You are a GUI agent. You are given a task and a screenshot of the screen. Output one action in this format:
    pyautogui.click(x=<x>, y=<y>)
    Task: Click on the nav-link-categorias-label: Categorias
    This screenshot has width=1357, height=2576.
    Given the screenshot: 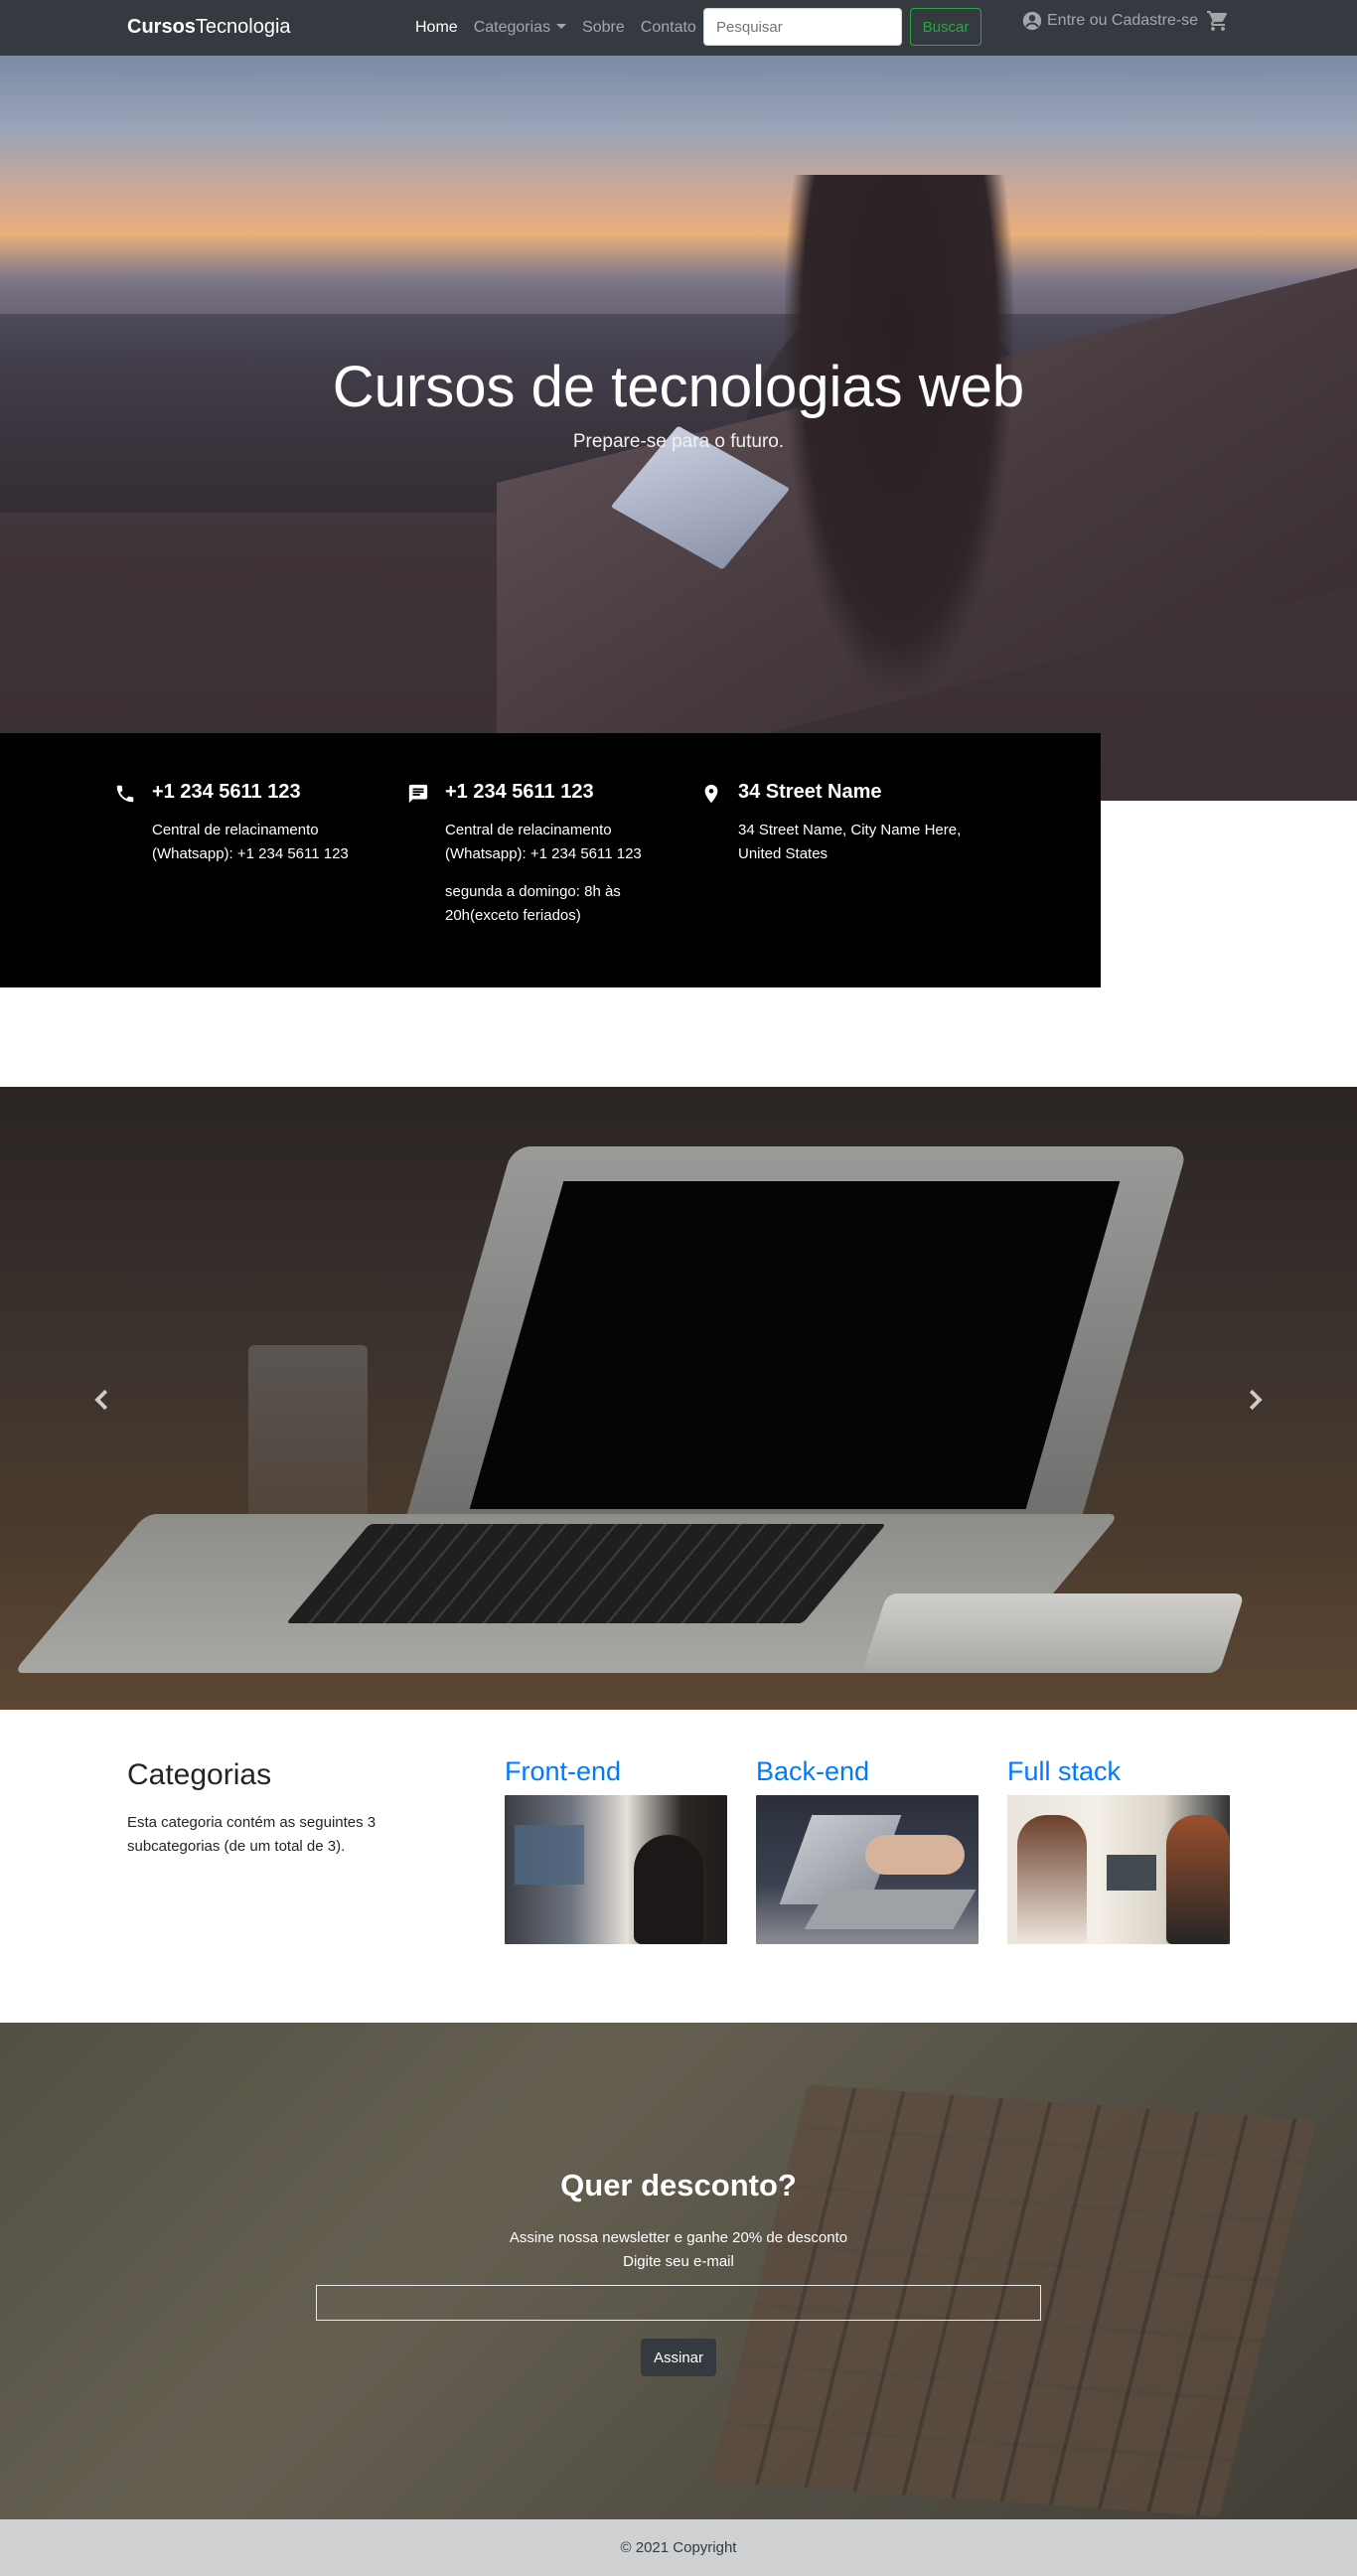 What is the action you would take?
    pyautogui.click(x=512, y=27)
    